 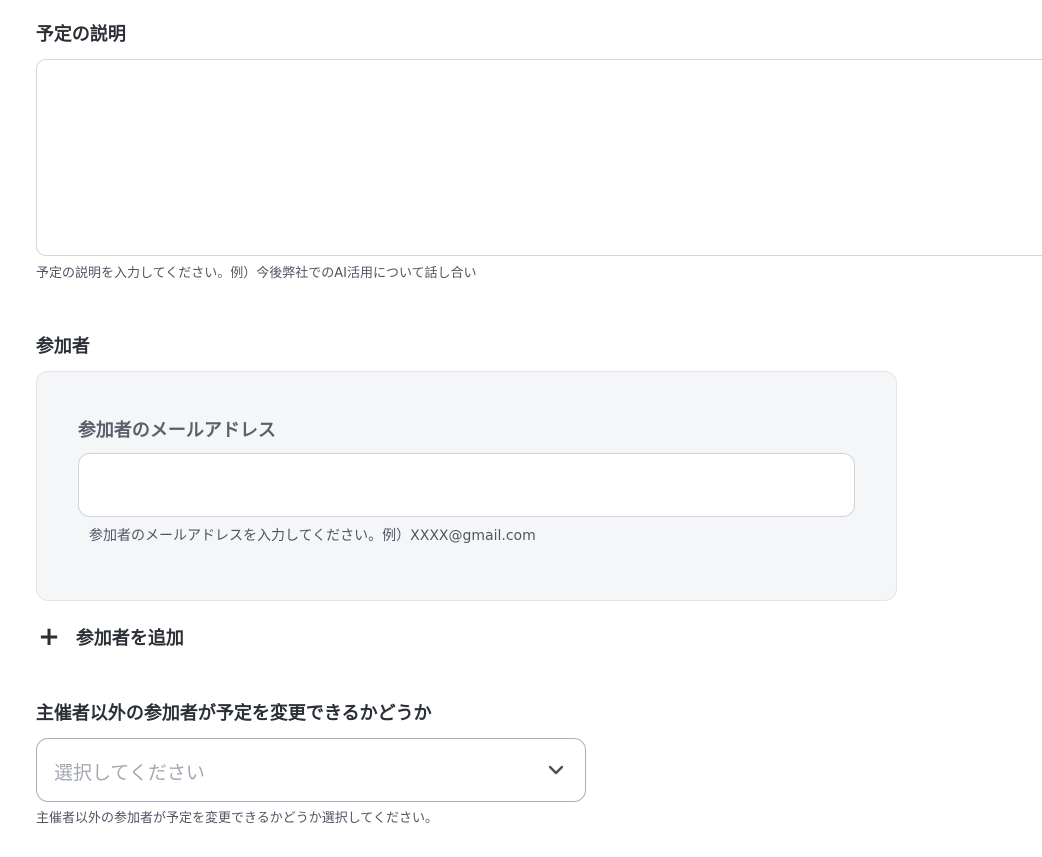 I want to click on participants-label: 参加者, so click(x=63, y=346).